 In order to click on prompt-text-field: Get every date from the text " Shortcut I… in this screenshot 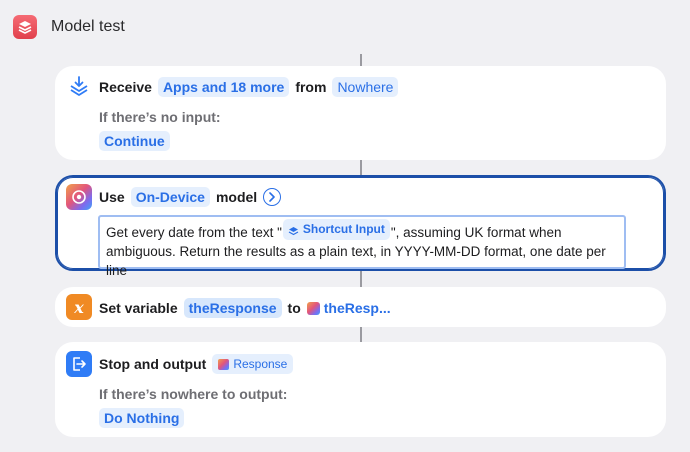, I will do `click(362, 246)`.